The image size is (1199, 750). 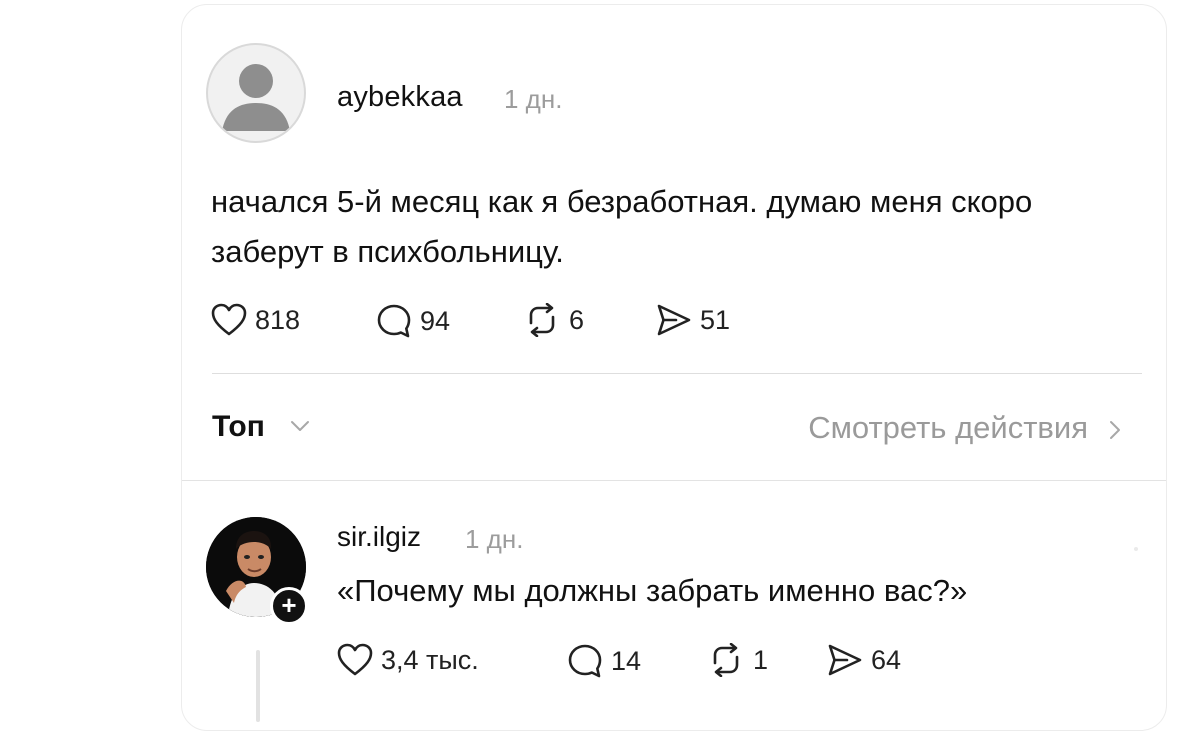 I want to click on reply-comment-button: 14, so click(x=604, y=661).